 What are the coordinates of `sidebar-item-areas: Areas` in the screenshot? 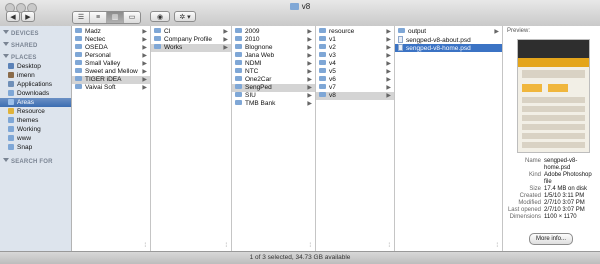 It's located at (35, 102).